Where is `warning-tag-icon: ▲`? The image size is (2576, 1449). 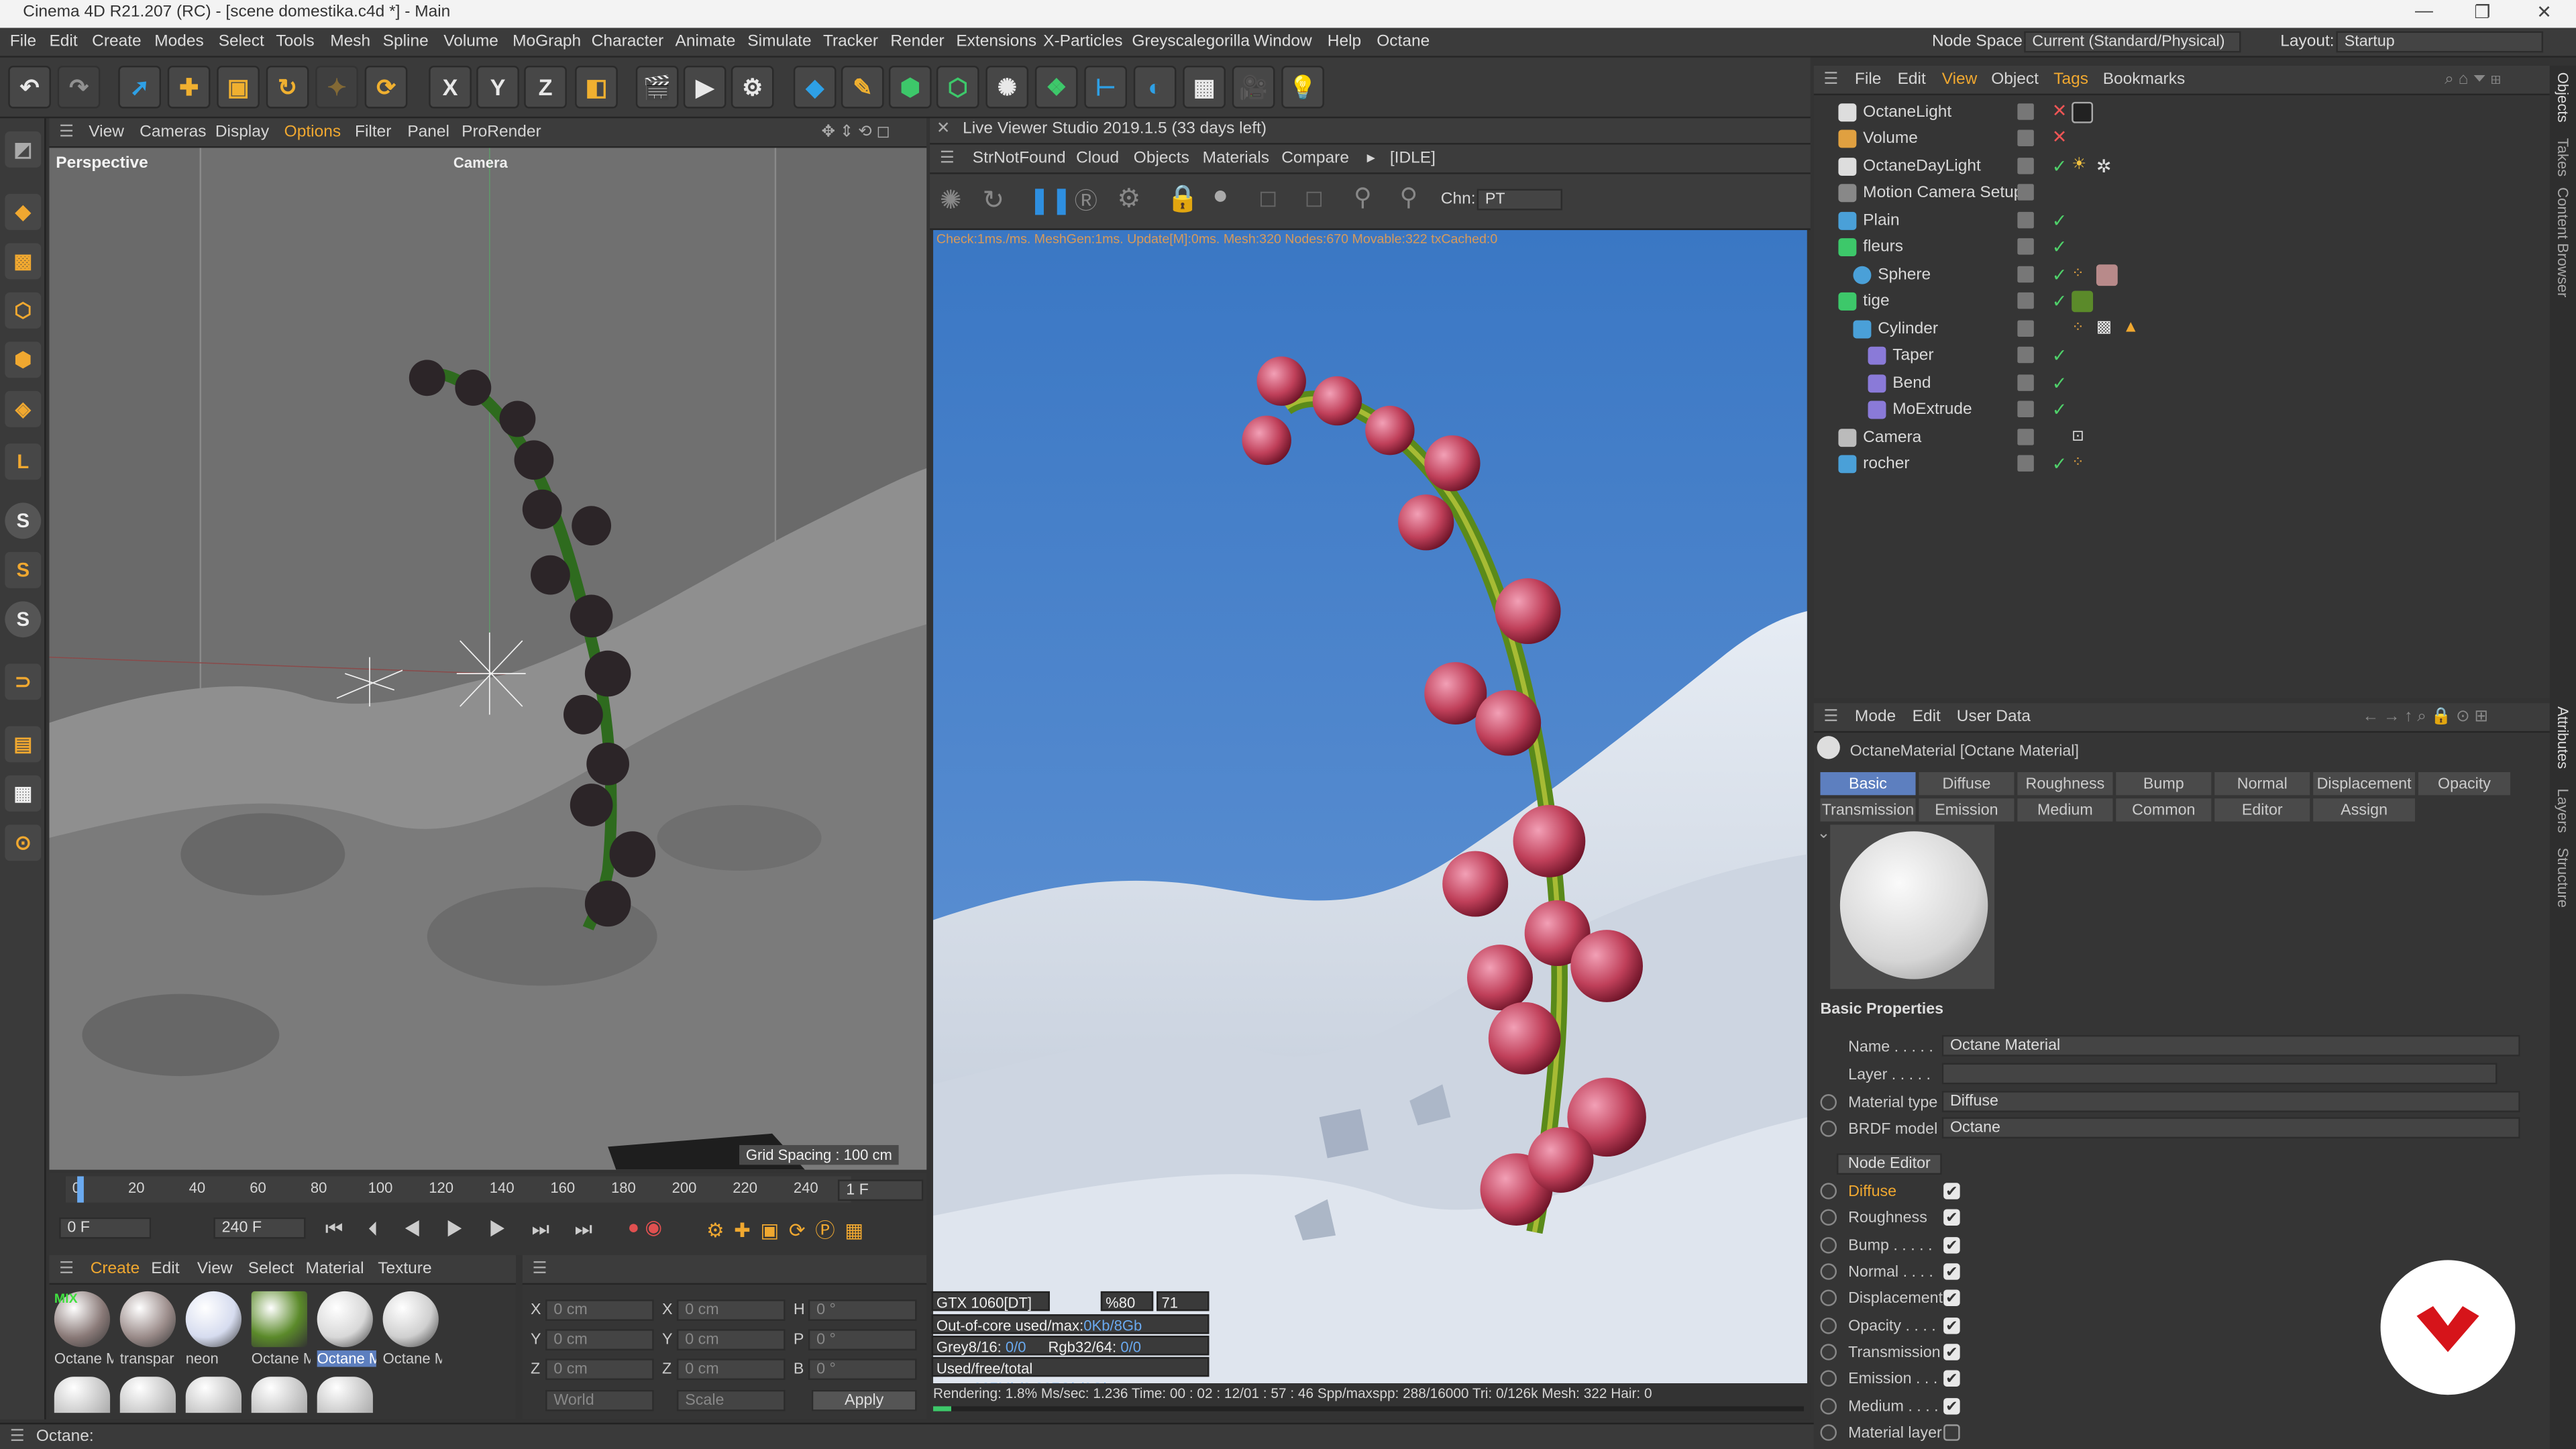
warning-tag-icon: ▲ is located at coordinates (2133, 329).